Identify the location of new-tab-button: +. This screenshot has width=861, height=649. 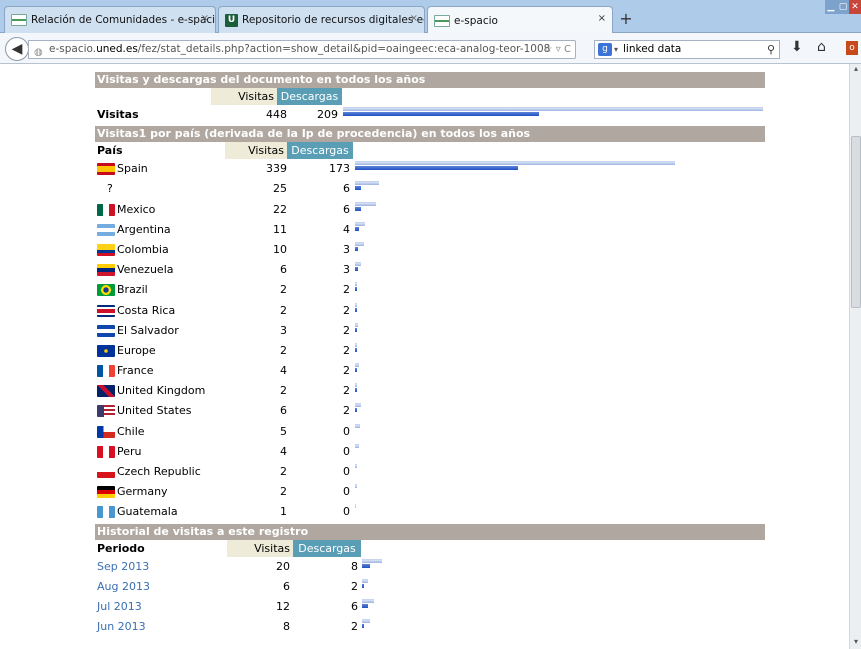
(626, 20).